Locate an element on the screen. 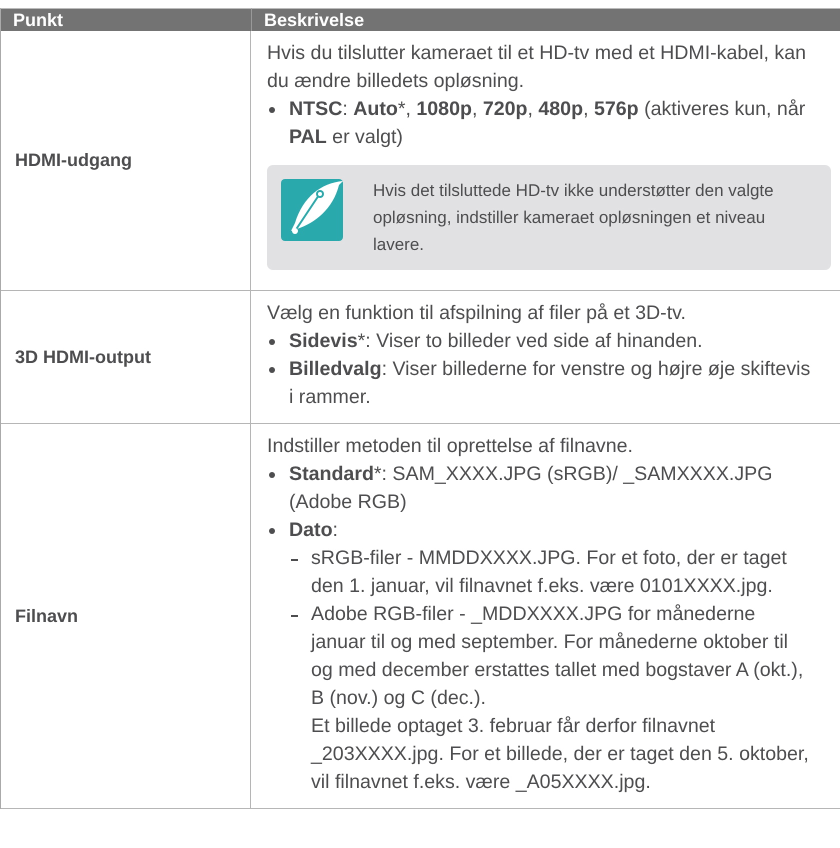  description-text: Vælg en funktion til afspilning af filer på et 3D-tv. is located at coordinates (477, 313).